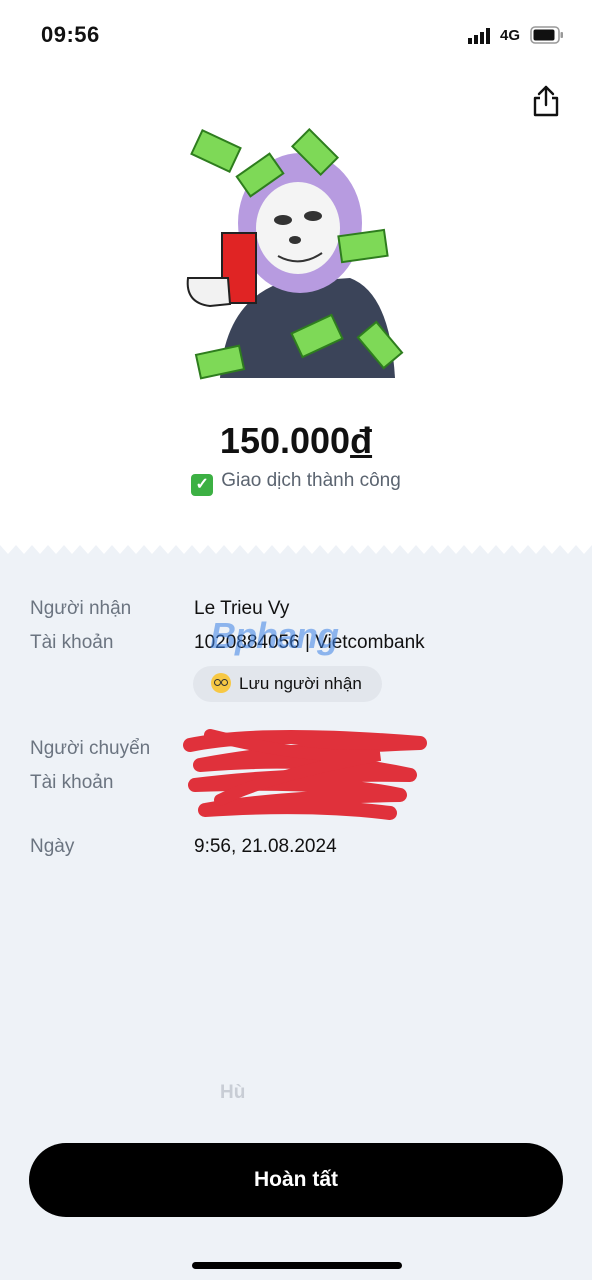 This screenshot has width=592, height=1280. Describe the element at coordinates (296, 37) in the screenshot. I see `status-bar: 09:56 4G` at that location.